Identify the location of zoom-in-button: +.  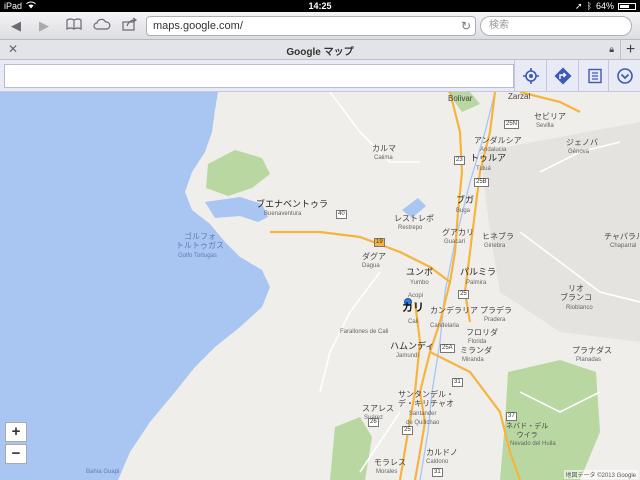
(16, 432).